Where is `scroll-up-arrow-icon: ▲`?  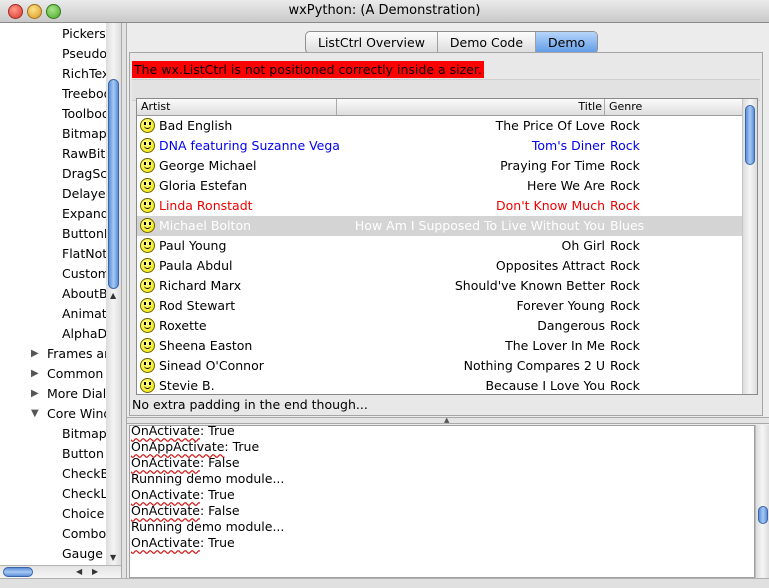 scroll-up-arrow-icon: ▲ is located at coordinates (113, 295).